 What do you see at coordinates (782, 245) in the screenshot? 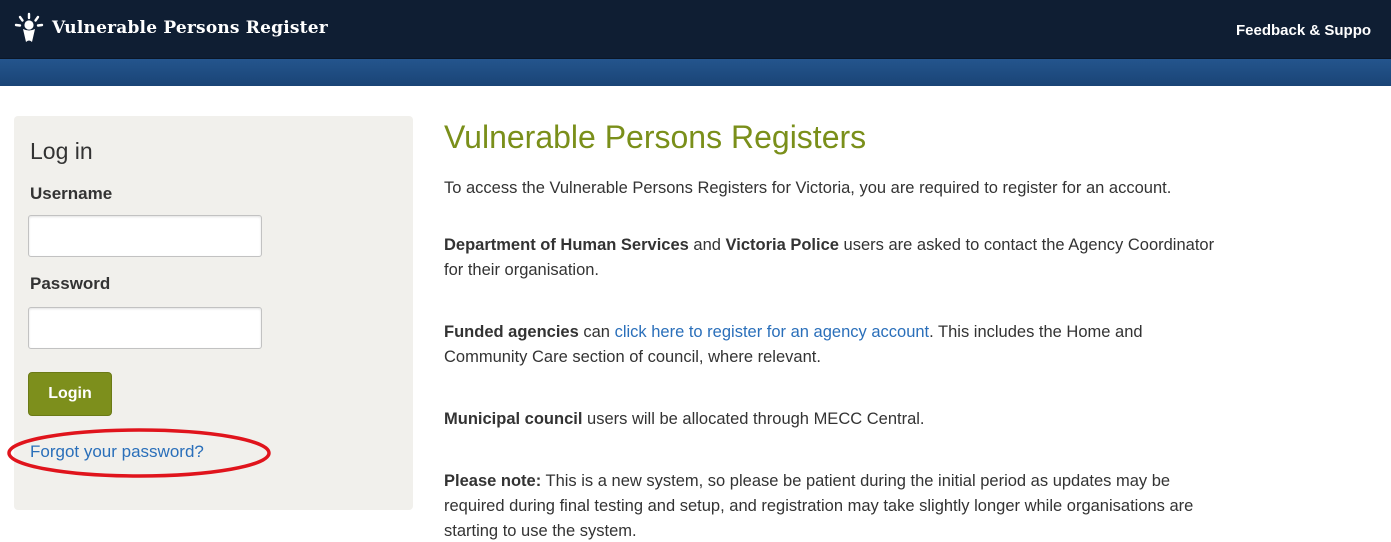
I see `police-bold: Victoria Police` at bounding box center [782, 245].